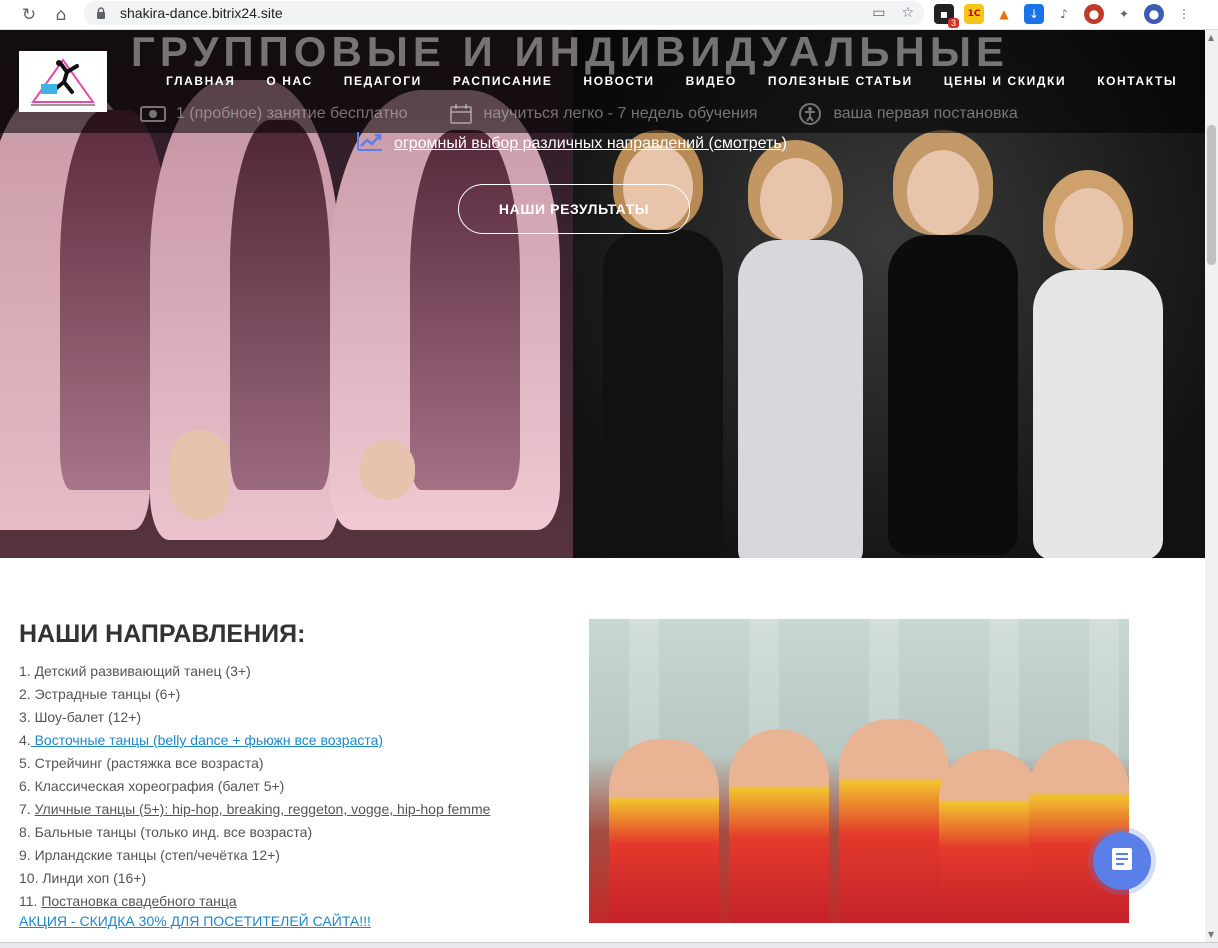  I want to click on bookmark-star-icon: ☆, so click(907, 13).